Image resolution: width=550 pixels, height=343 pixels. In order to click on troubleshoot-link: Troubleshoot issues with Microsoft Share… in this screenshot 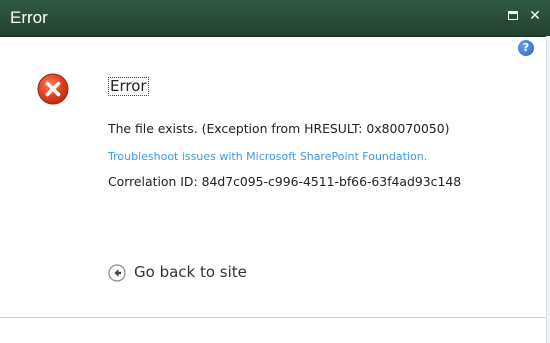, I will do `click(267, 156)`.